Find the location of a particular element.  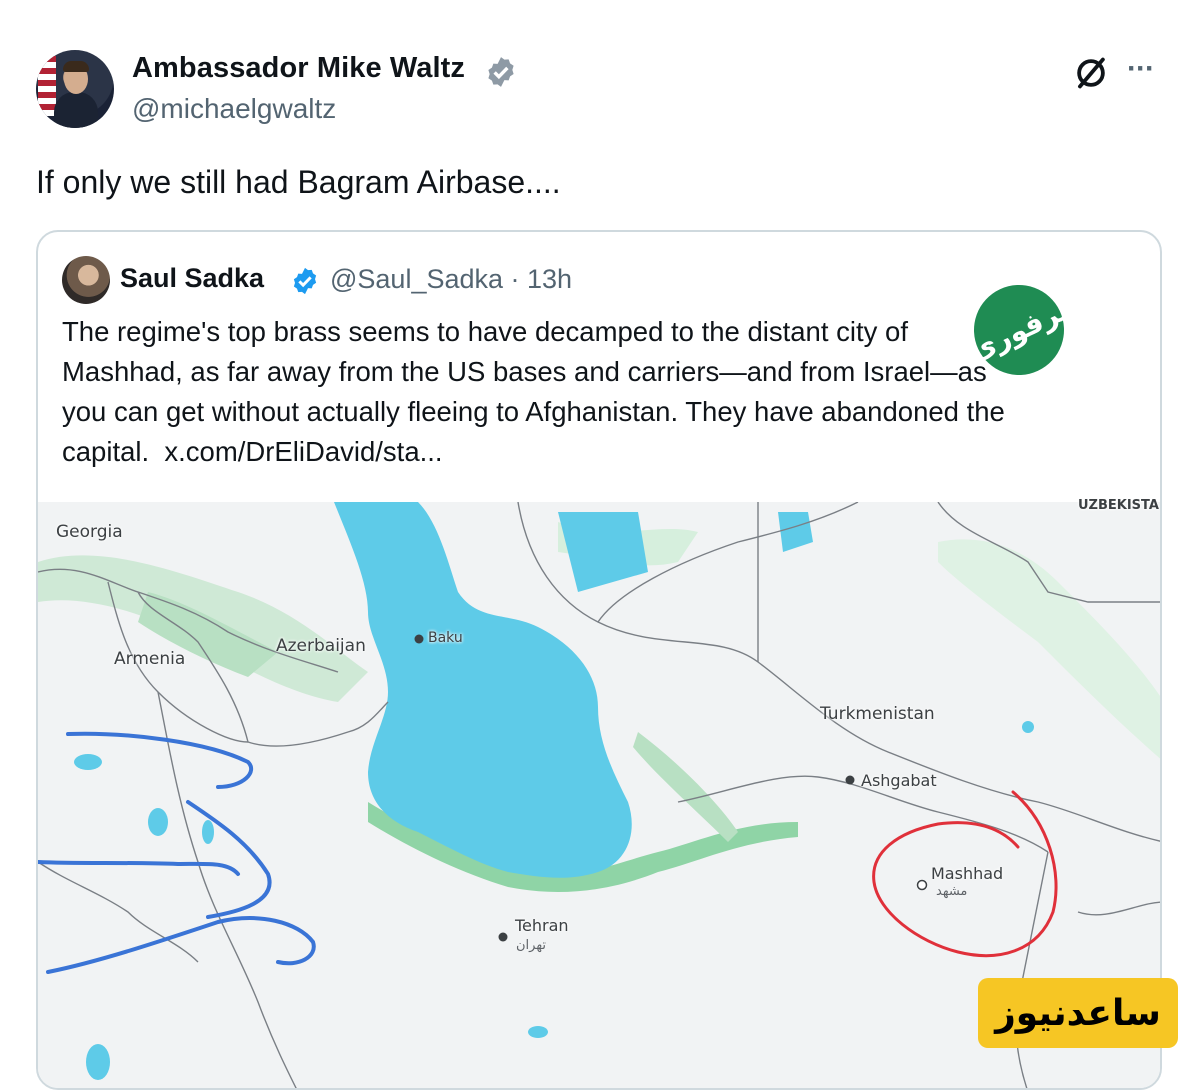

author-avatar is located at coordinates (75, 89).